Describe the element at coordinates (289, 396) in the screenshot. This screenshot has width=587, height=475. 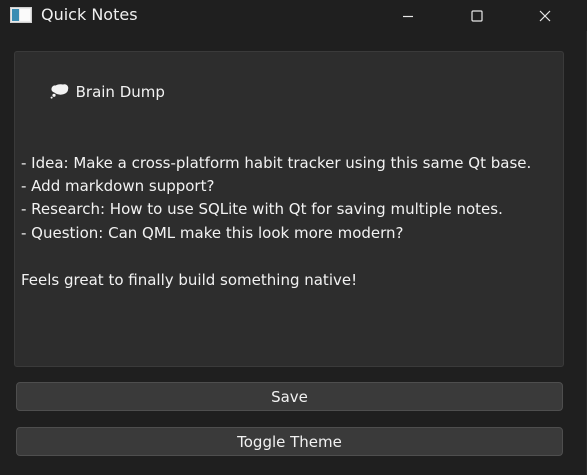
I see `save-button: Save` at that location.